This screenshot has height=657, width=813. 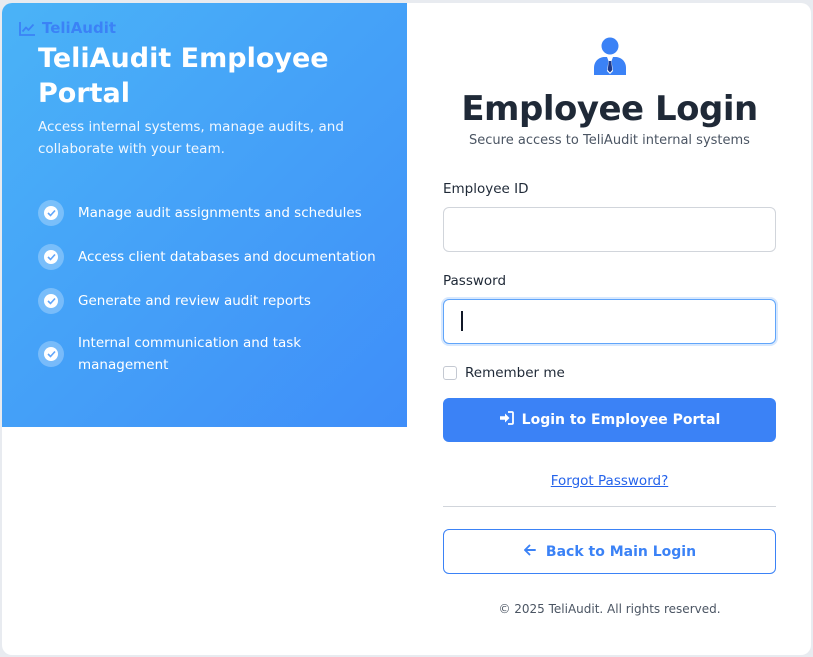 I want to click on brand-name: TeliAudit, so click(x=79, y=28).